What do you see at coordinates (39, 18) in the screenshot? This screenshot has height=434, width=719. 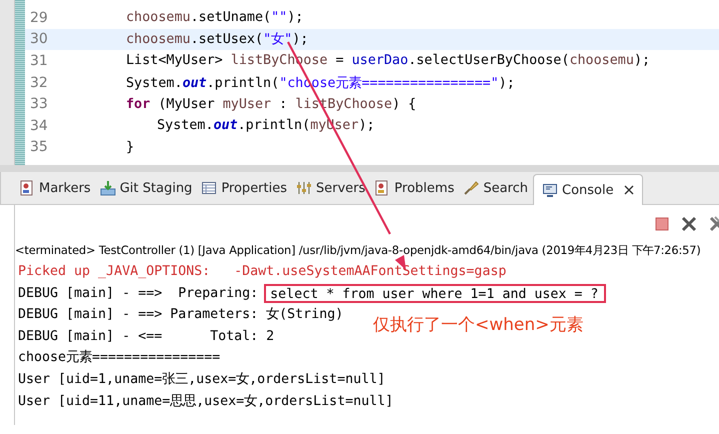 I see `line-number: 29` at bounding box center [39, 18].